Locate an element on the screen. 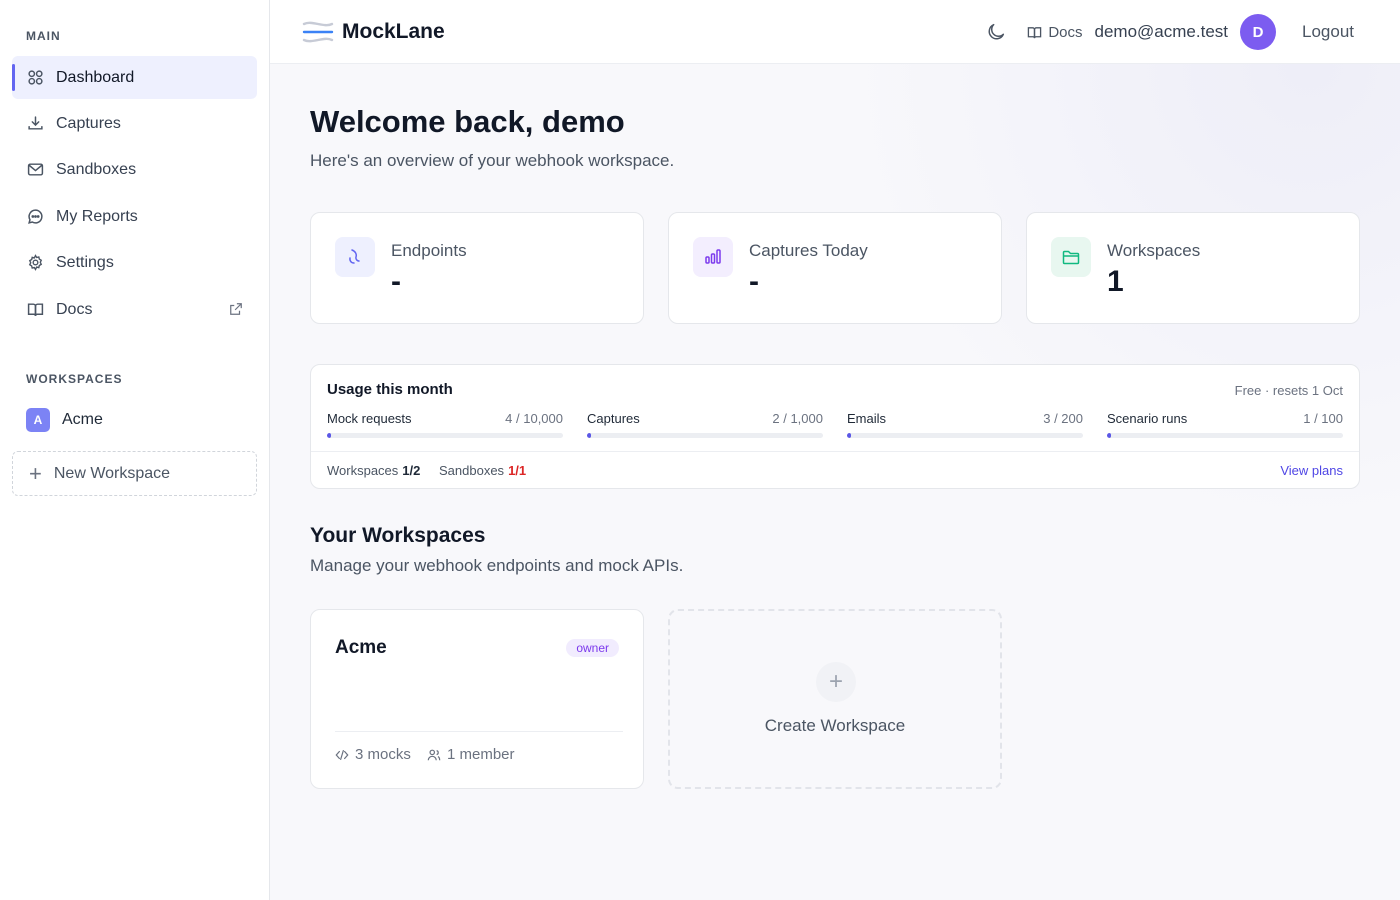 The width and height of the screenshot is (1400, 900). docs-link-label: Docs is located at coordinates (1065, 32).